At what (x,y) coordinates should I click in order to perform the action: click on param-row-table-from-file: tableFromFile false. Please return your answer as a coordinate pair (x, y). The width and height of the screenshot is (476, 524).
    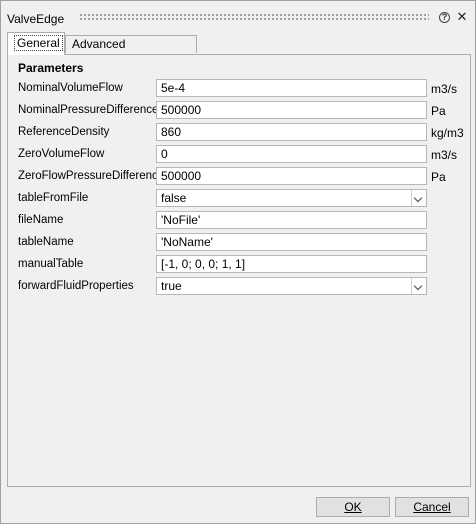
    Looking at the image, I should click on (239, 199).